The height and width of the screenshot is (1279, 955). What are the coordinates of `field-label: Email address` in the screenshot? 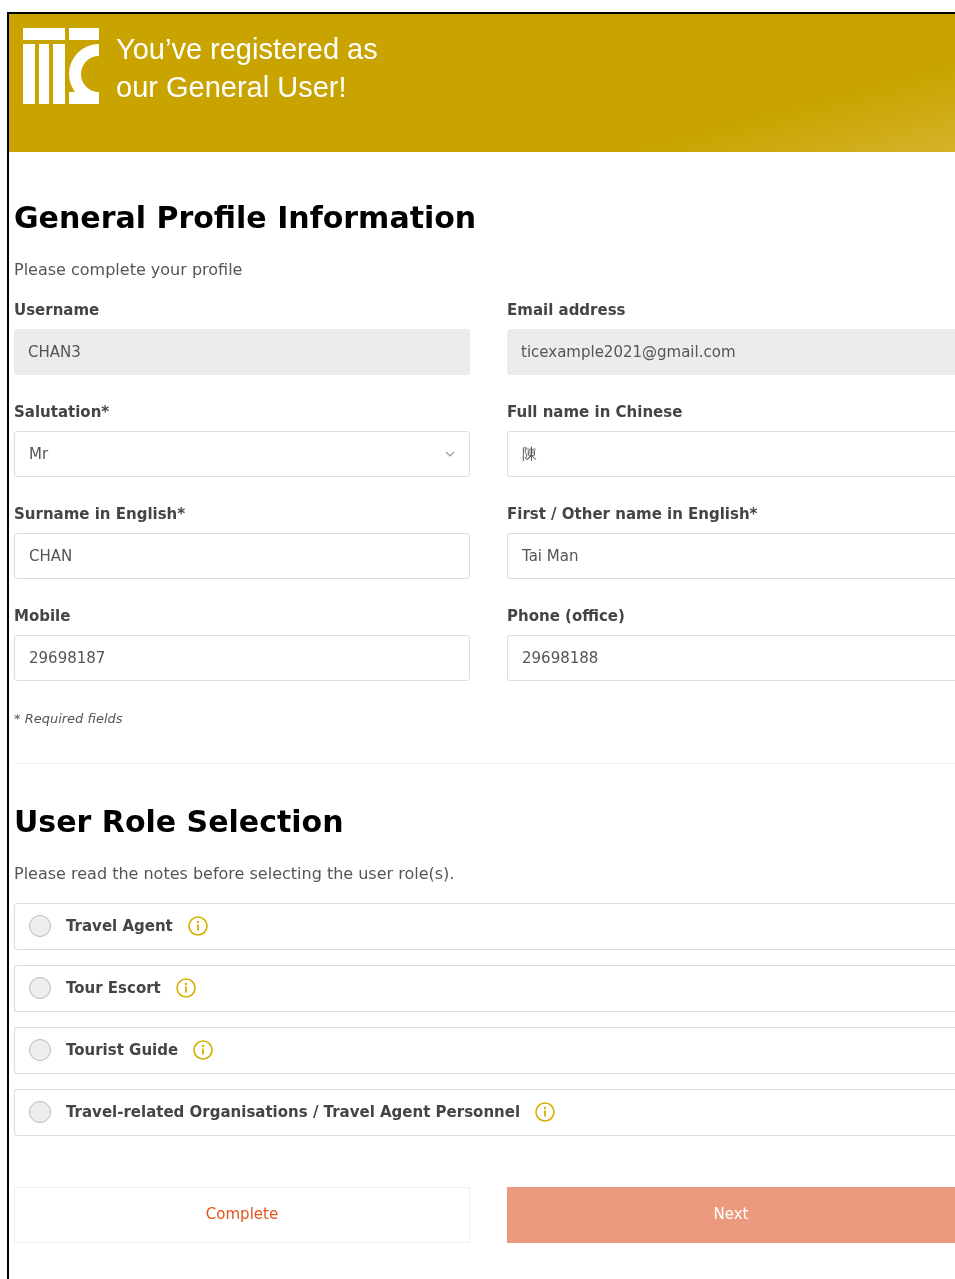 It's located at (567, 310).